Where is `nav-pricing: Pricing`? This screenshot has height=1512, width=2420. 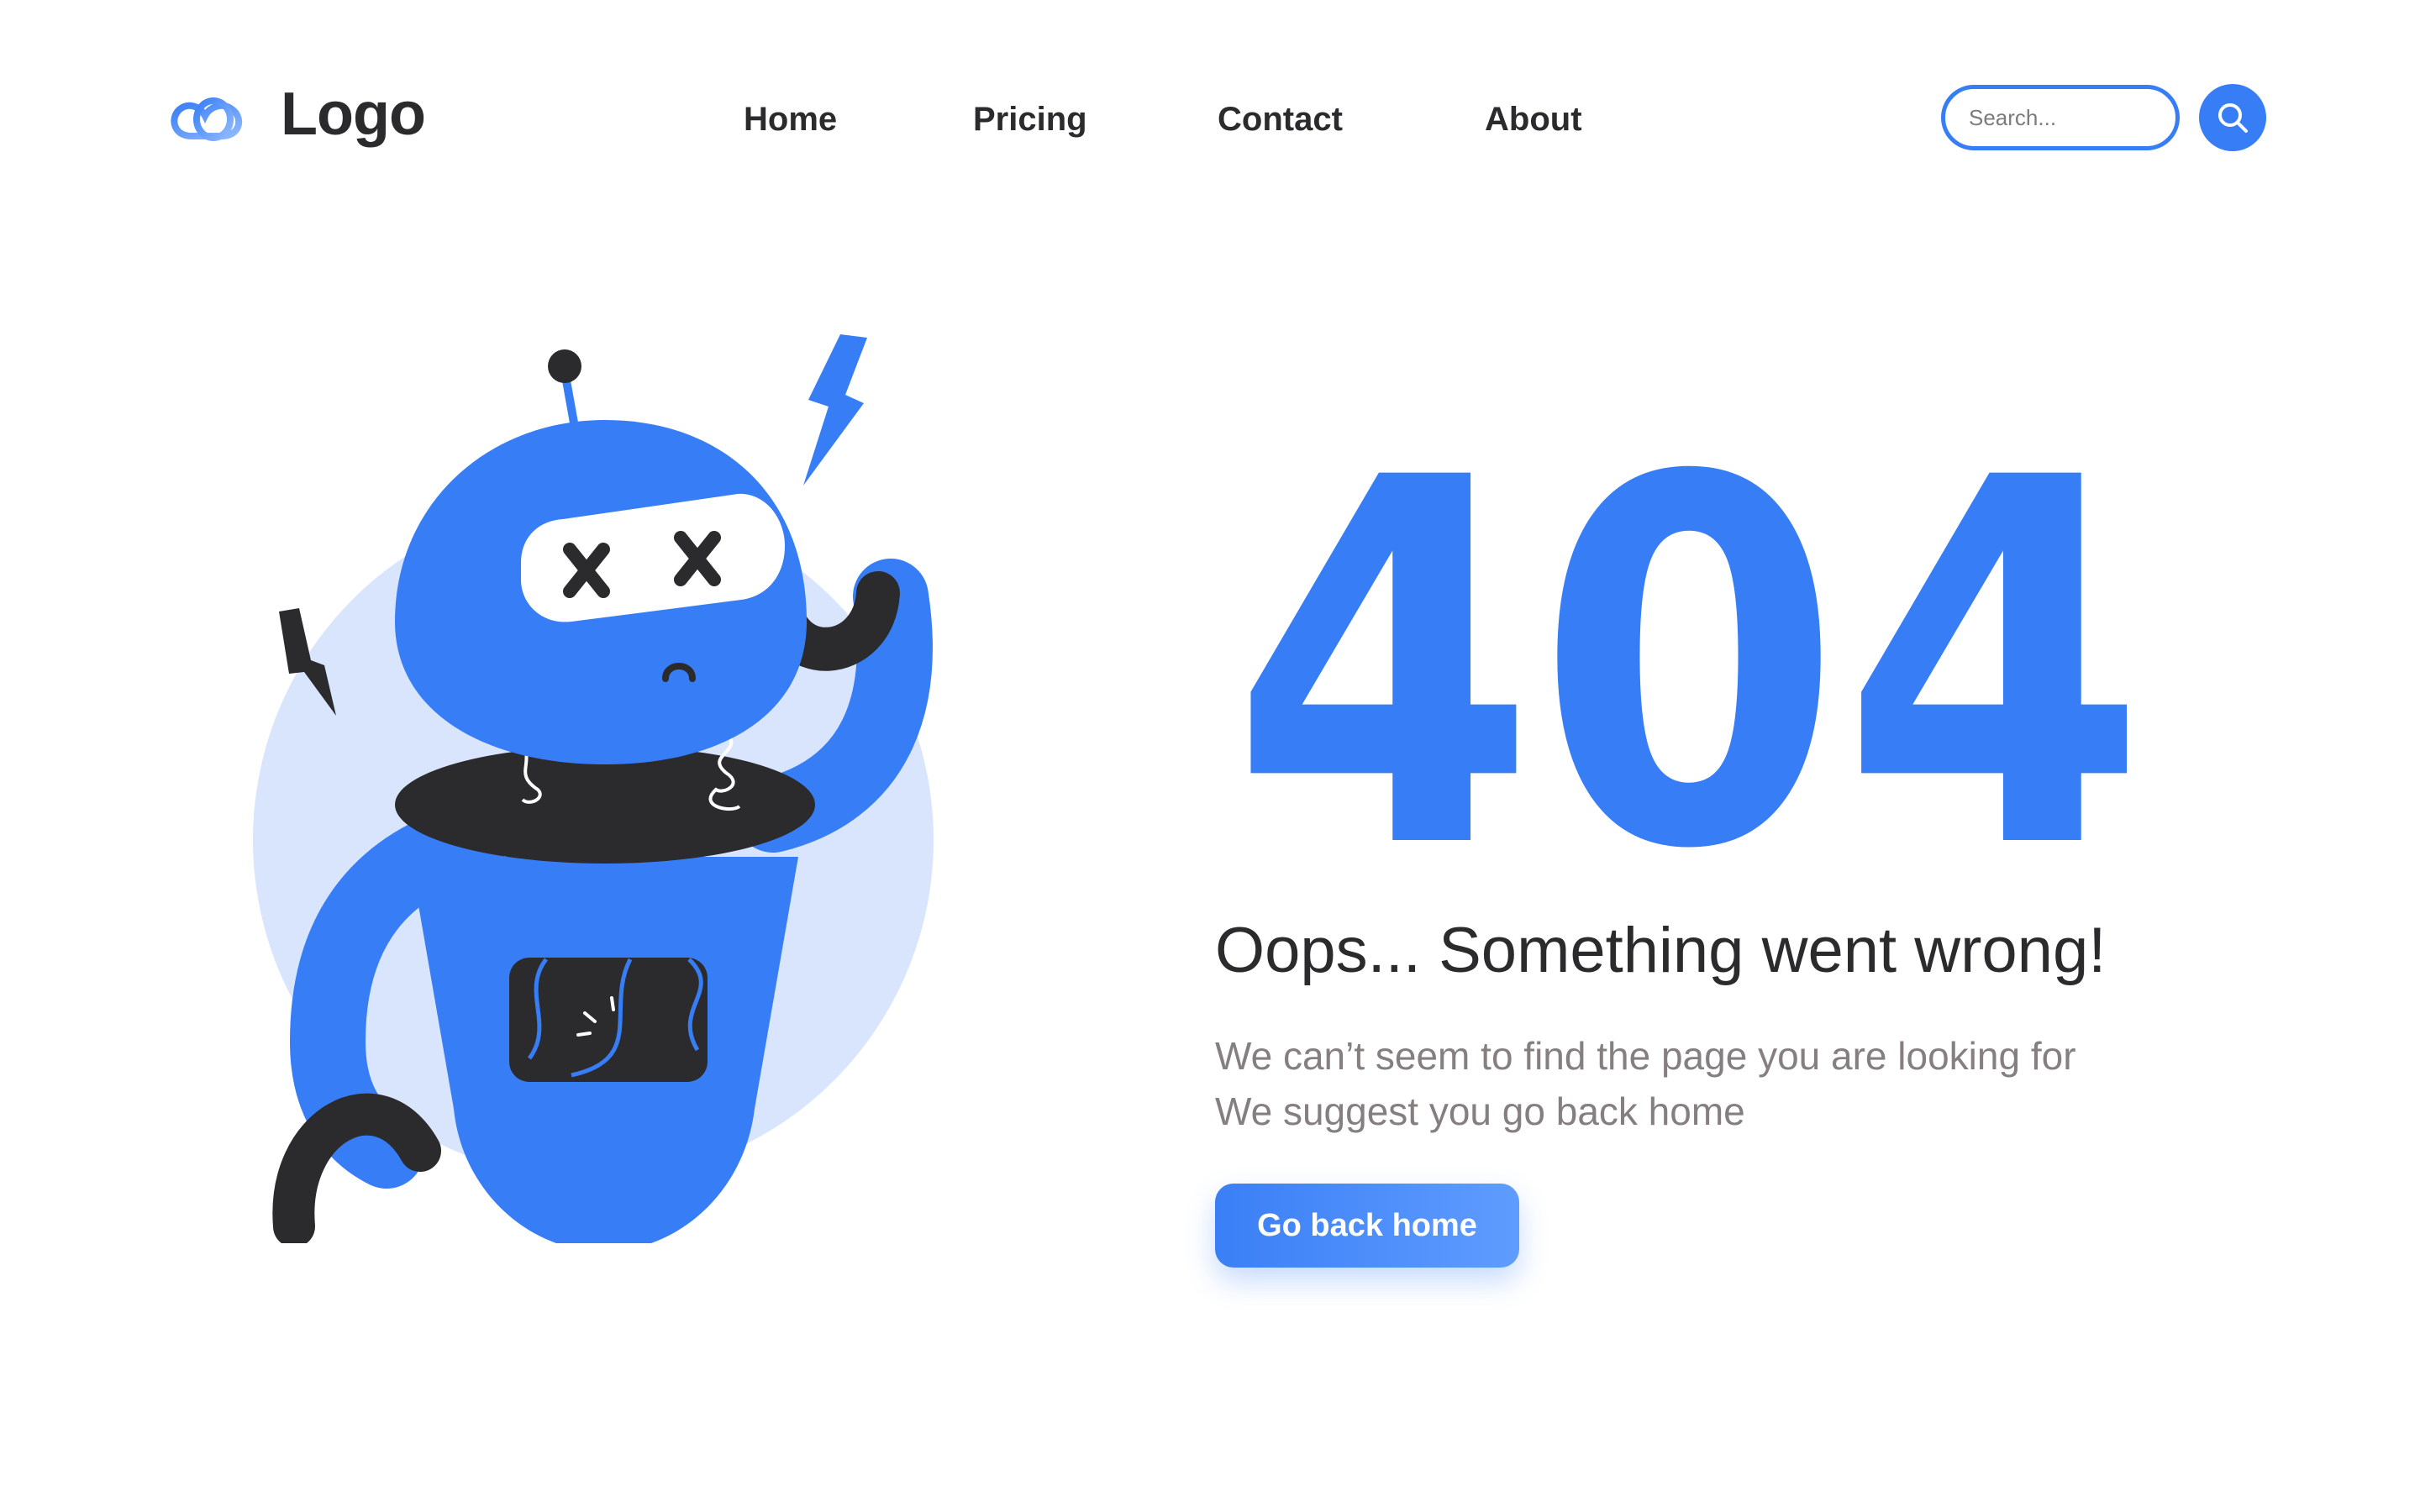 nav-pricing: Pricing is located at coordinates (1030, 119).